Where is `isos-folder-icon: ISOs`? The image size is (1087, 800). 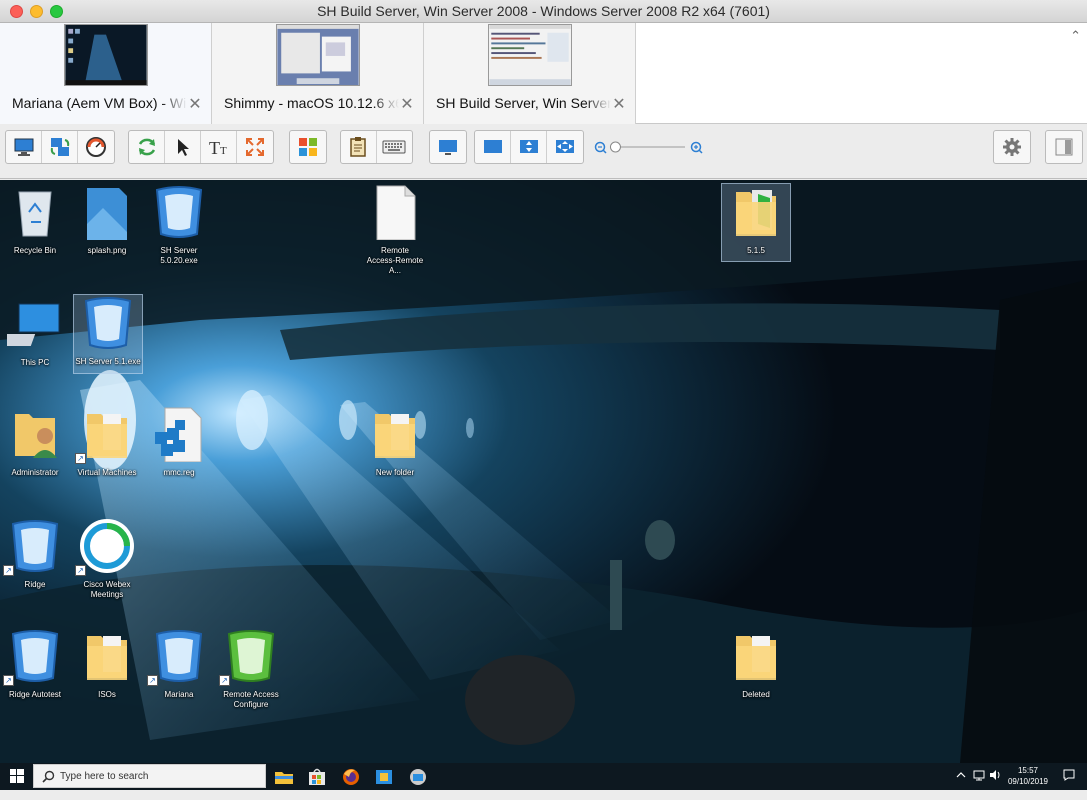
isos-folder-icon: ISOs is located at coordinates (107, 664).